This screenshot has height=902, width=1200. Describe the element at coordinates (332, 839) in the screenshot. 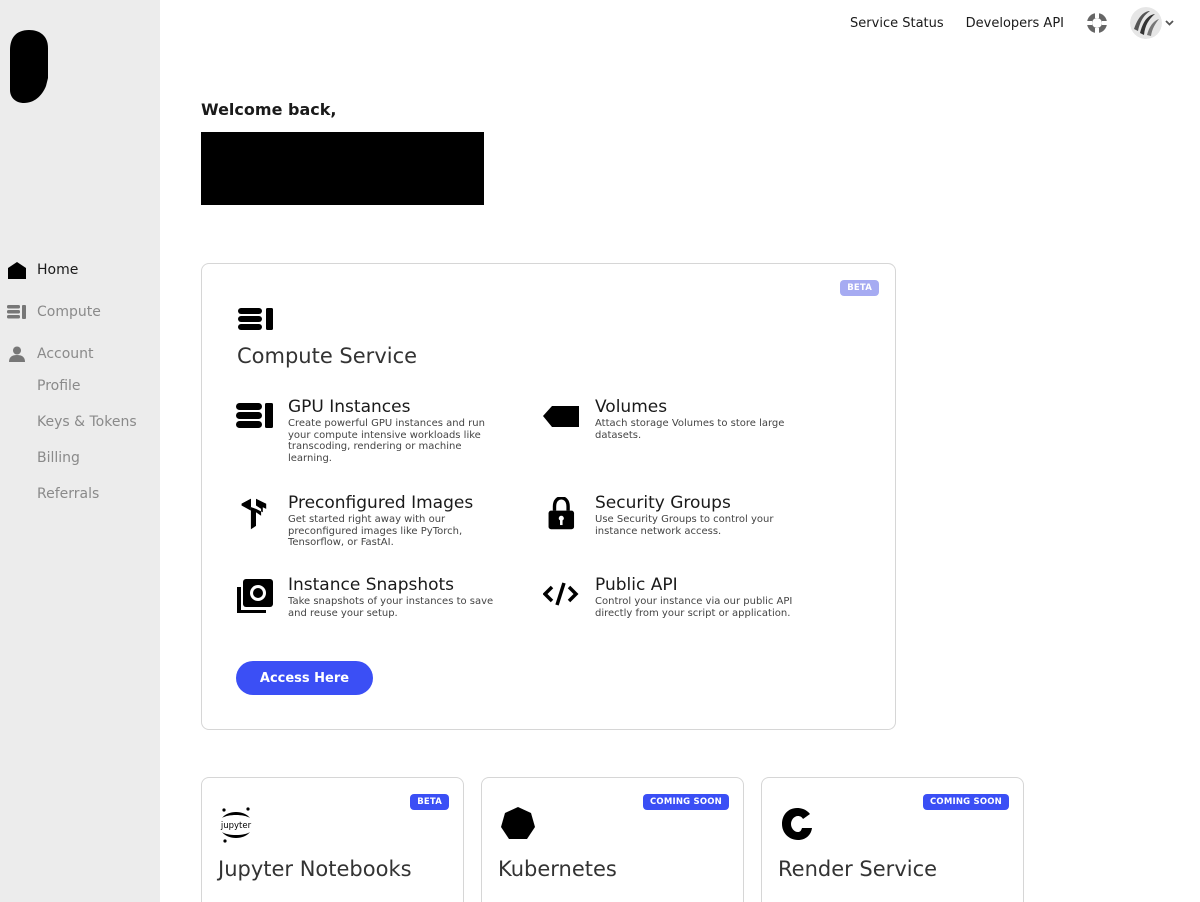

I see `jupyter-notebooks-card: BETA jupyter Jupyter Notebooks` at that location.